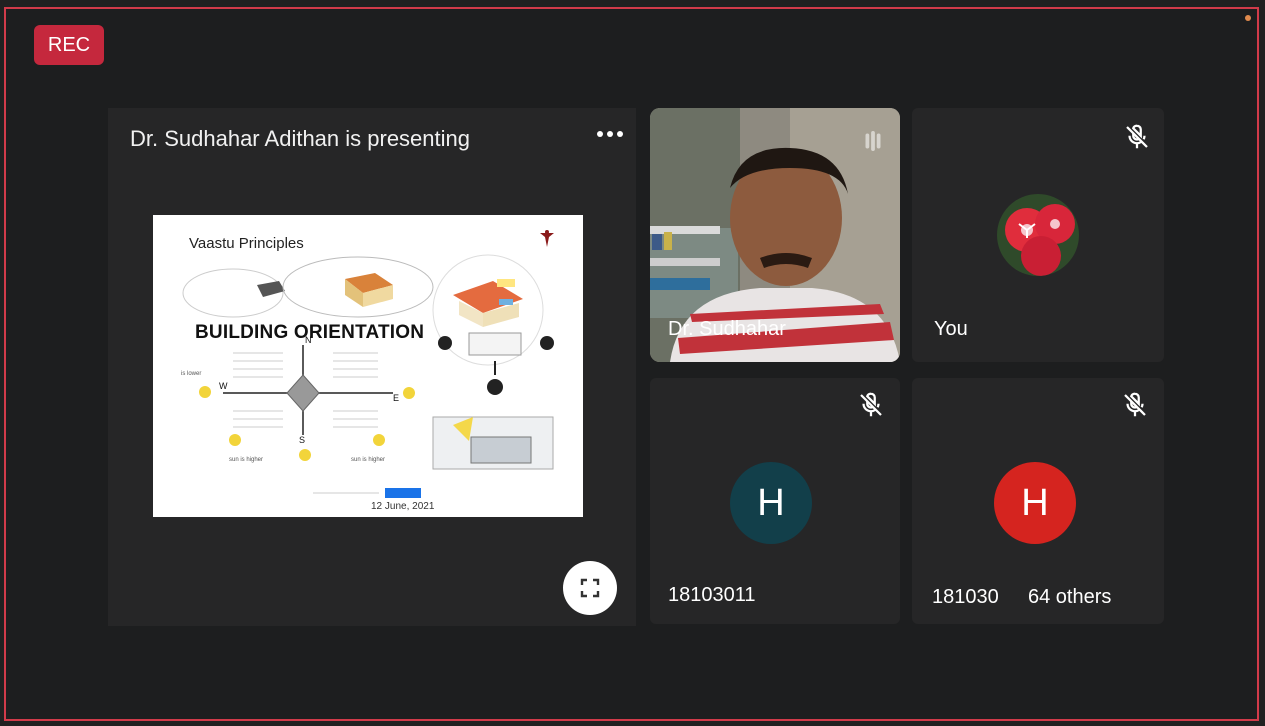 This screenshot has height=726, width=1265. Describe the element at coordinates (1070, 597) in the screenshot. I see `others-count: 64 others` at that location.